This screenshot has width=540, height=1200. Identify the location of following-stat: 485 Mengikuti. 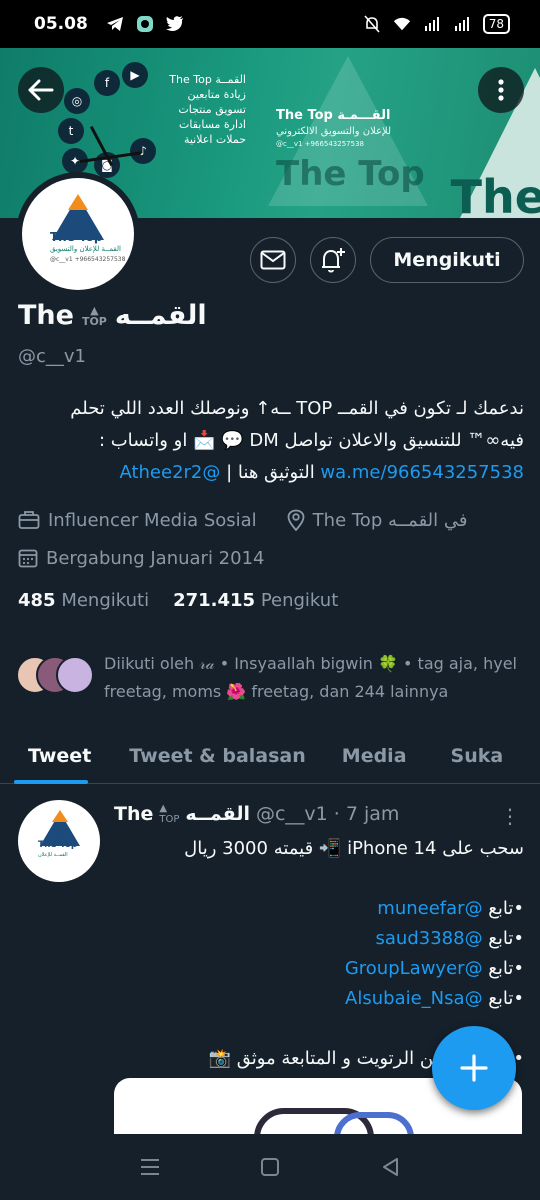
(83, 600).